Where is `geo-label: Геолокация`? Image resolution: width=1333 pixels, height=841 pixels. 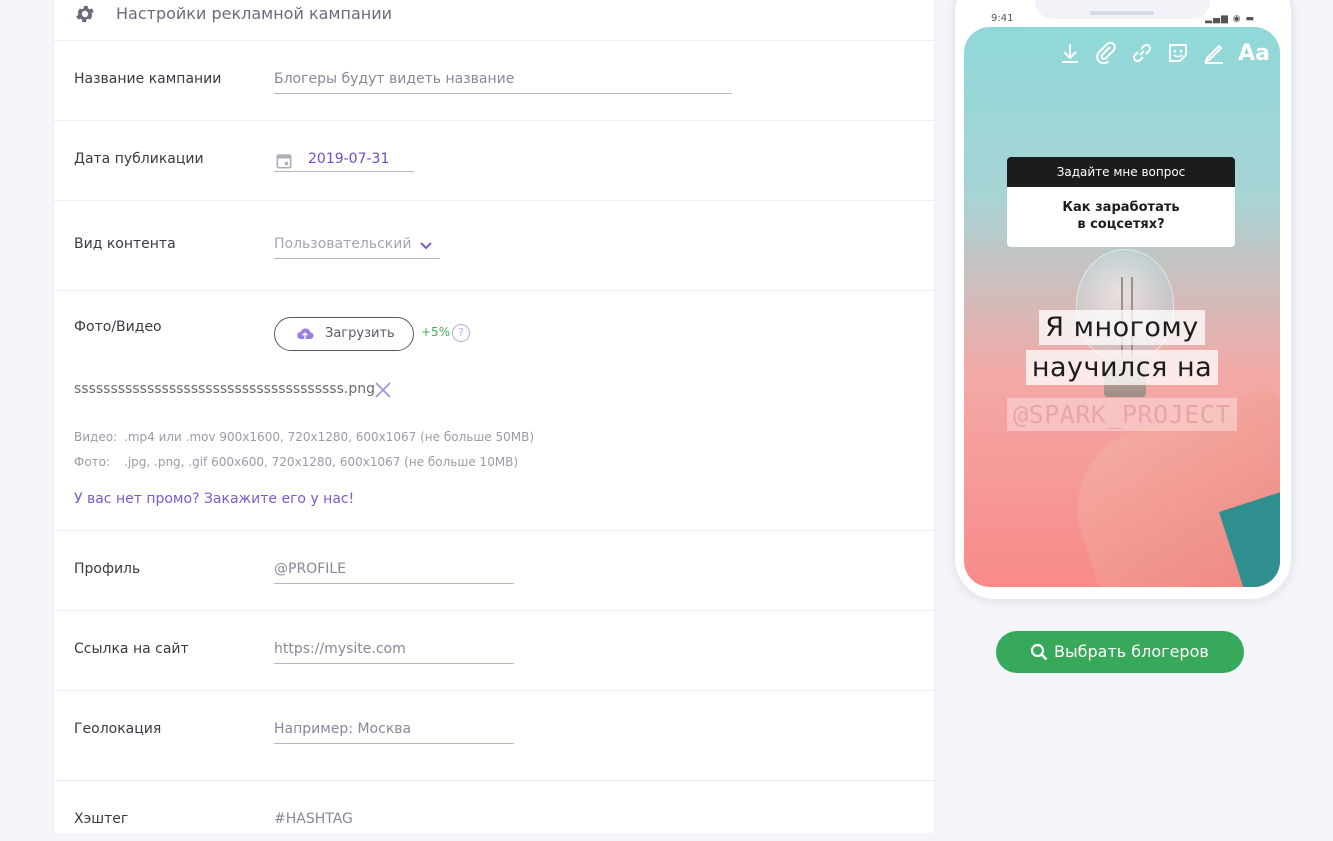 geo-label: Геолокация is located at coordinates (118, 729).